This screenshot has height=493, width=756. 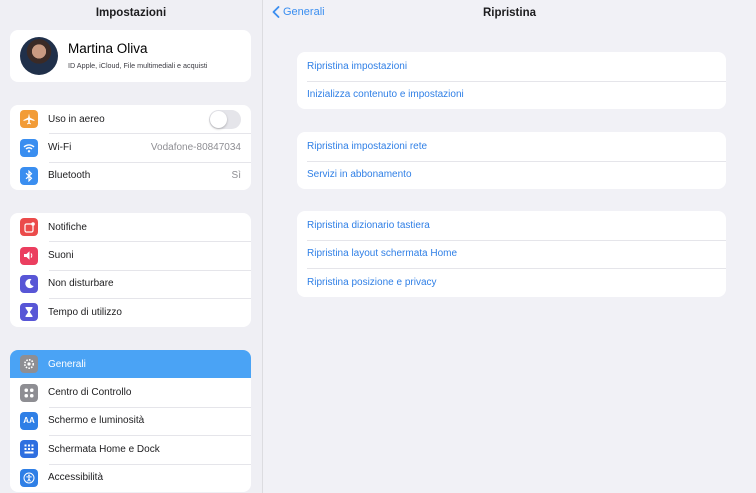 What do you see at coordinates (39, 56) in the screenshot?
I see `avatar` at bounding box center [39, 56].